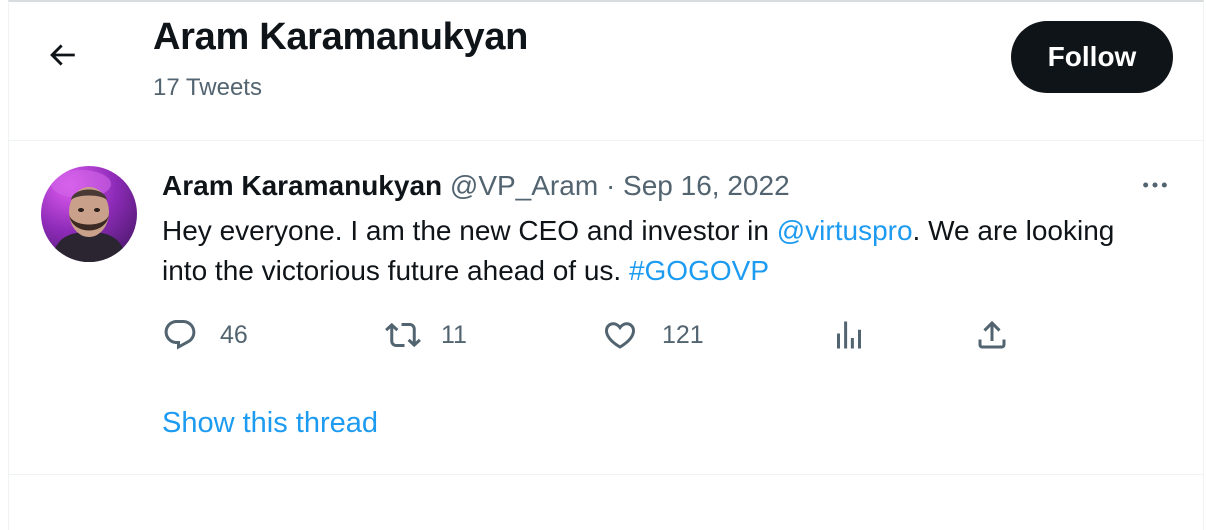 The image size is (1206, 530). What do you see at coordinates (699, 270) in the screenshot?
I see `hashtag-link: #GOGOVP` at bounding box center [699, 270].